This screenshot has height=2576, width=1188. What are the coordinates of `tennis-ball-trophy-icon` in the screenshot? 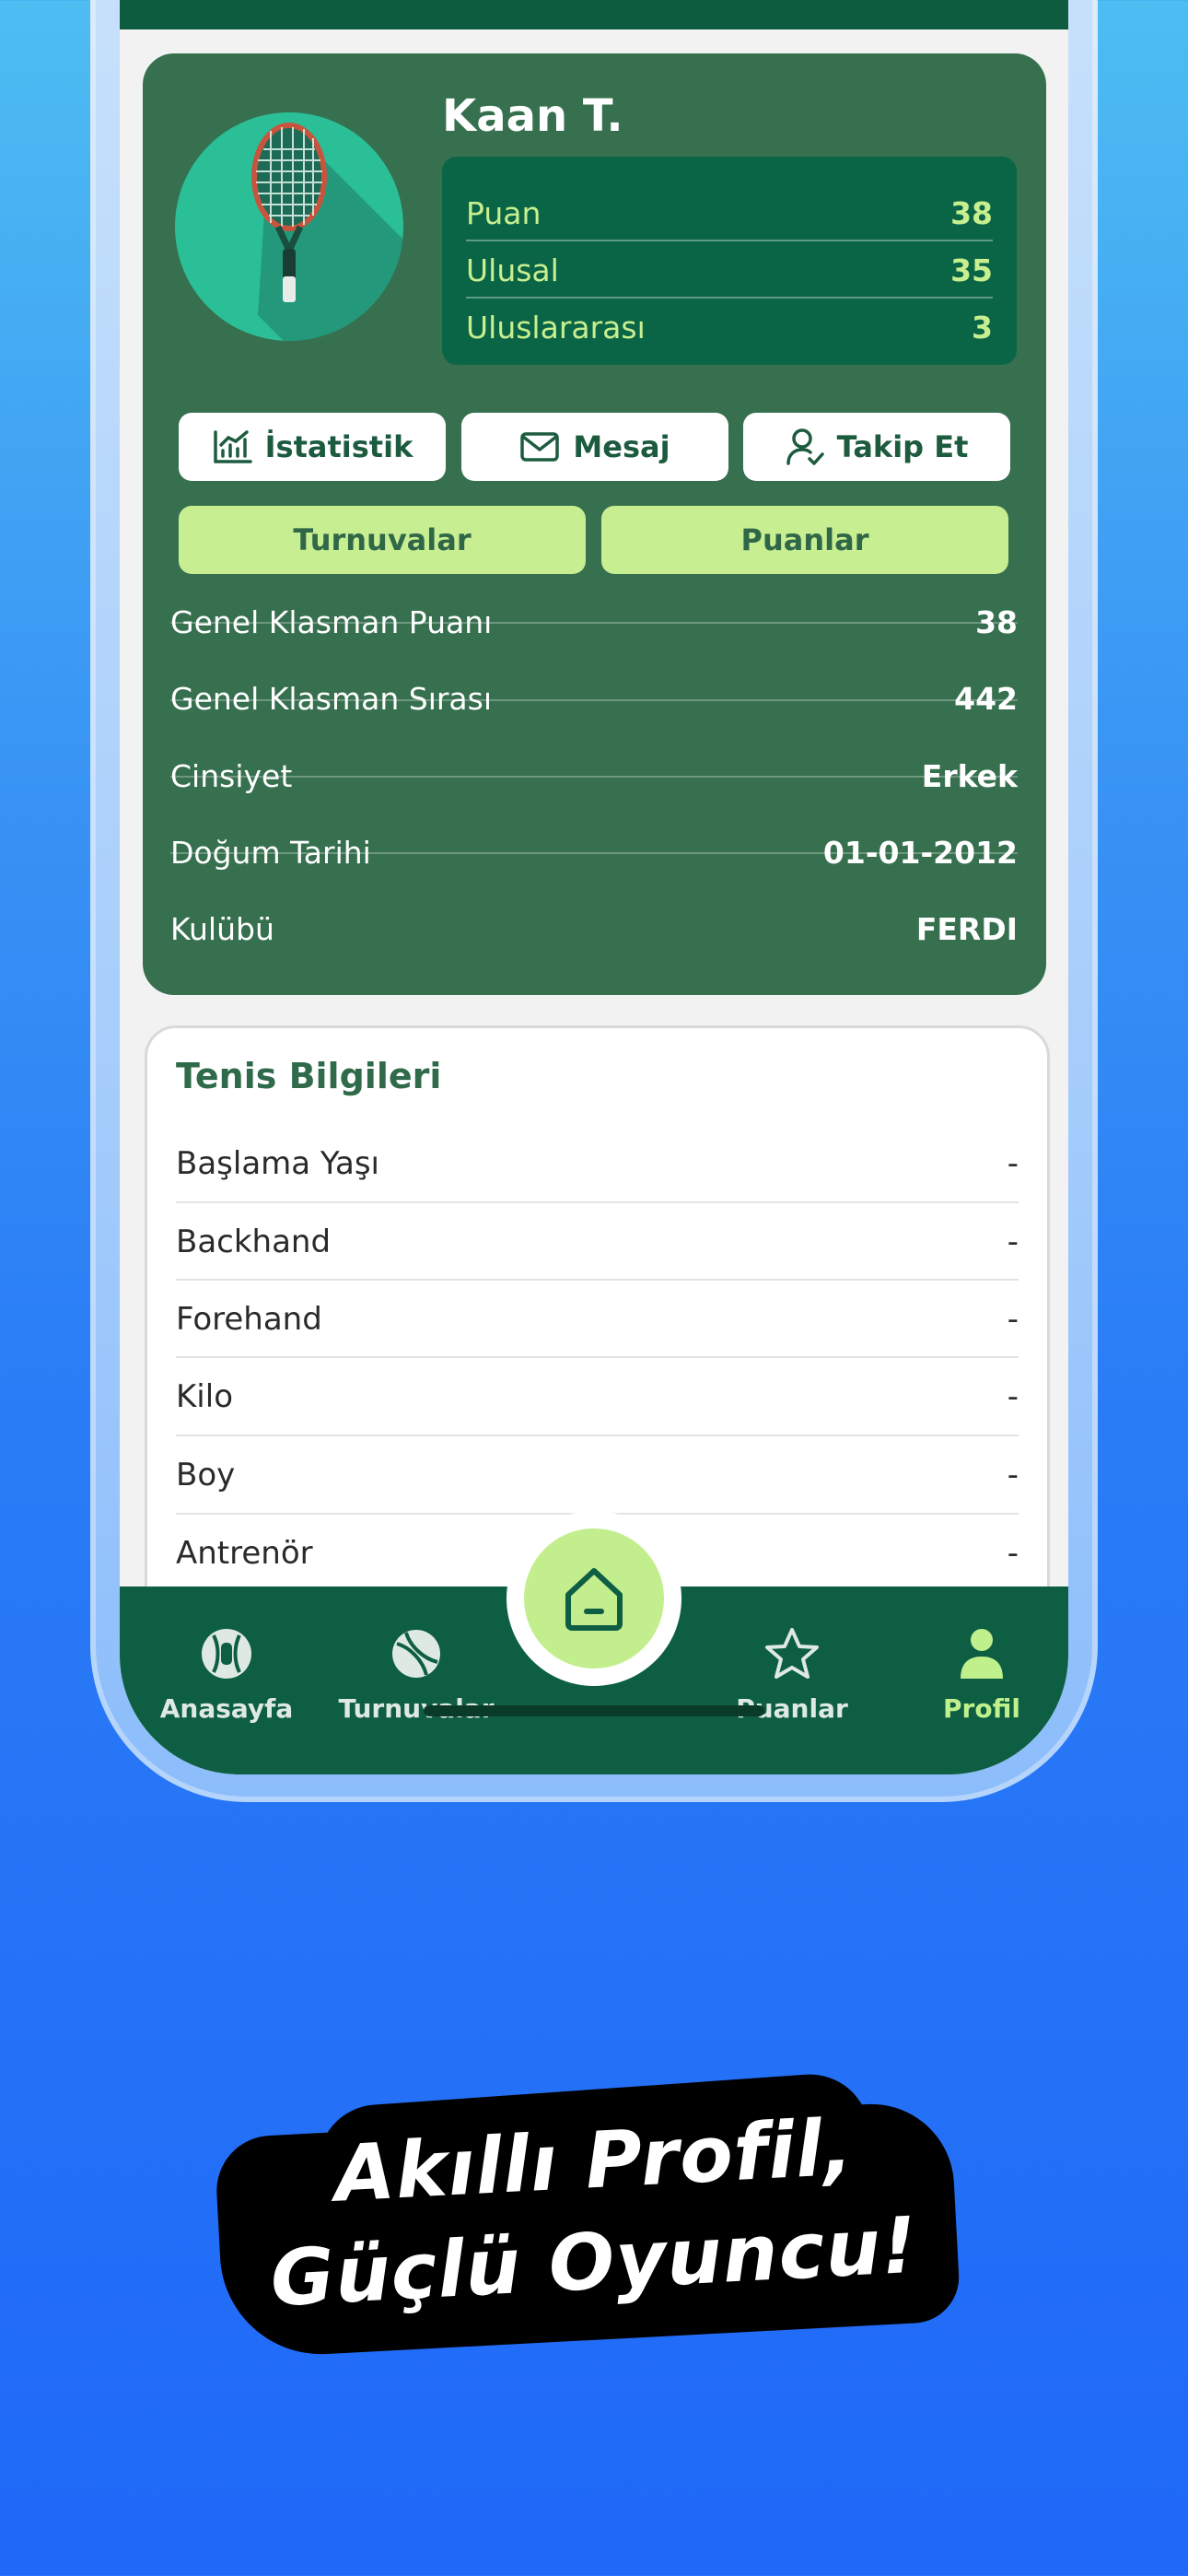 It's located at (226, 1654).